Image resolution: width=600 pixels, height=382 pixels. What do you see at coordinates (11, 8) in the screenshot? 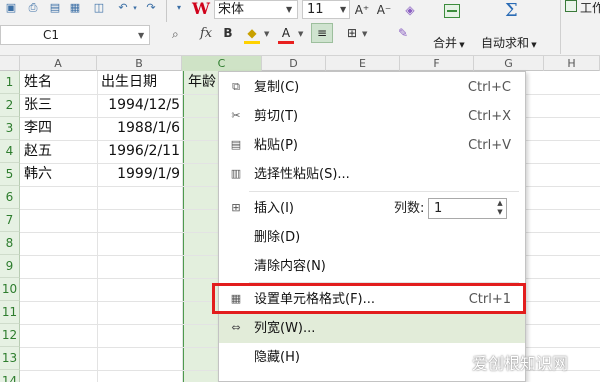
I see `save-icon: ▣` at bounding box center [11, 8].